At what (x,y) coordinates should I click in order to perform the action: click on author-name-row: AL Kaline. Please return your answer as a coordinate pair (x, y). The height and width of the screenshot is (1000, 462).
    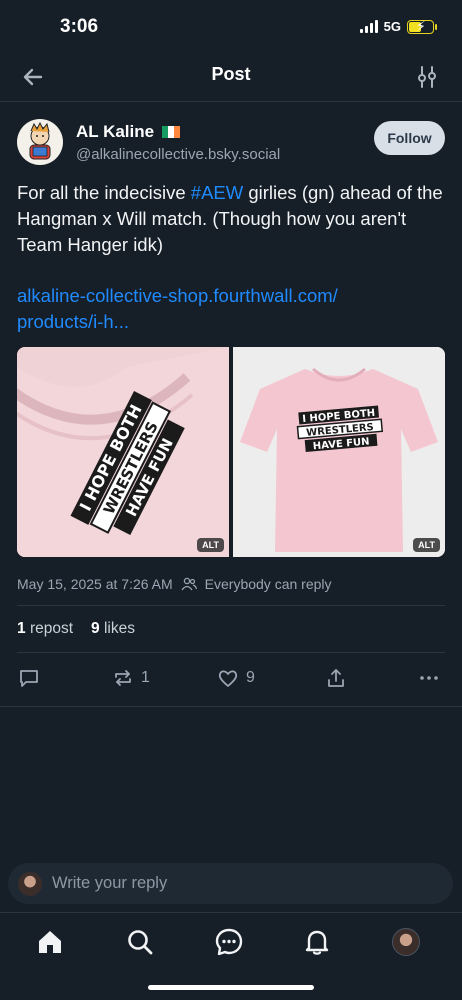
    Looking at the image, I should click on (128, 132).